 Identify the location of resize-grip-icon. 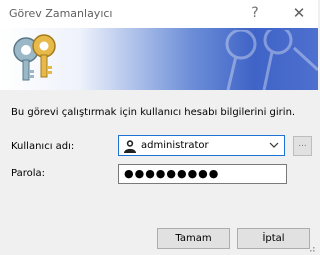
(311, 248).